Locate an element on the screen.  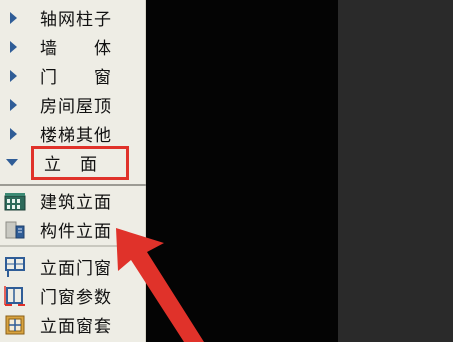
annotation-arrow-icon is located at coordinates (160, 285).